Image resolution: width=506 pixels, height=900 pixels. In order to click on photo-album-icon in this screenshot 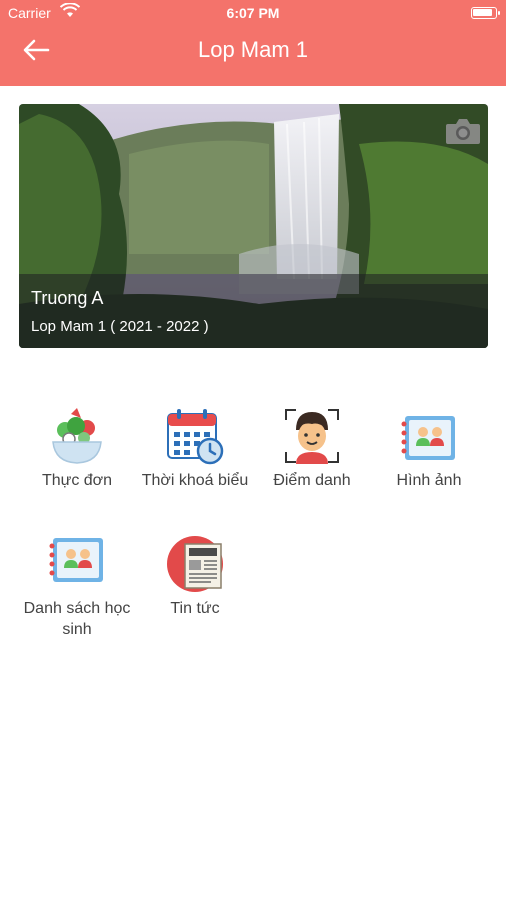, I will do `click(428, 438)`.